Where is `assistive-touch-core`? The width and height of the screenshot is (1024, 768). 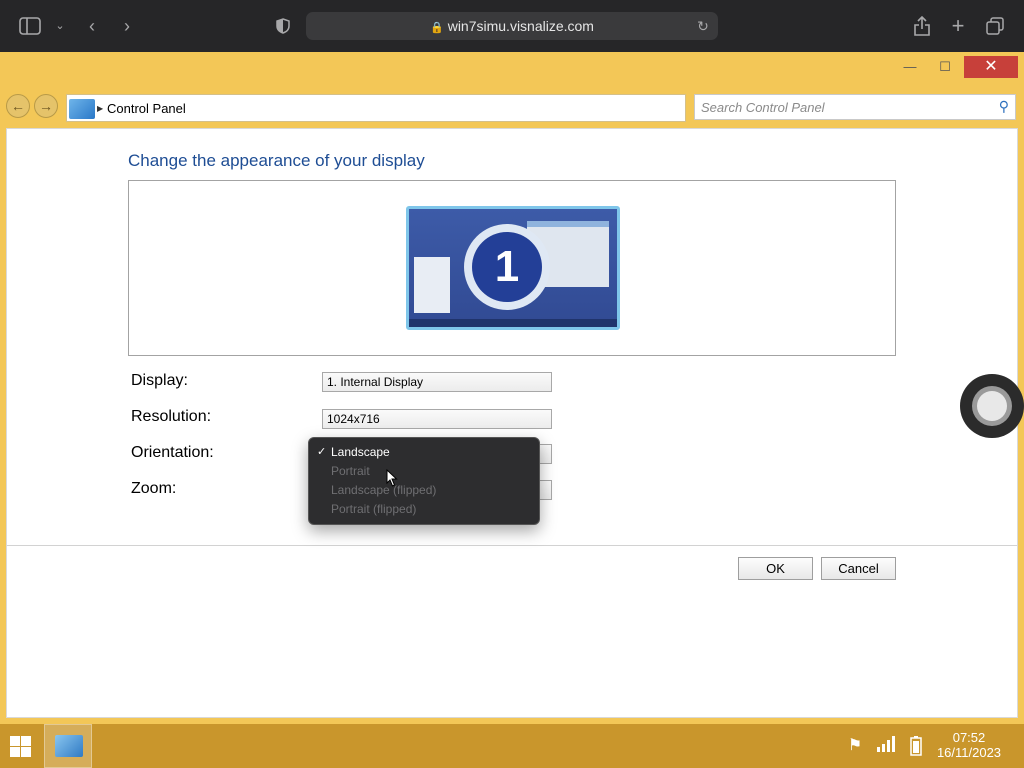
assistive-touch-core is located at coordinates (992, 406).